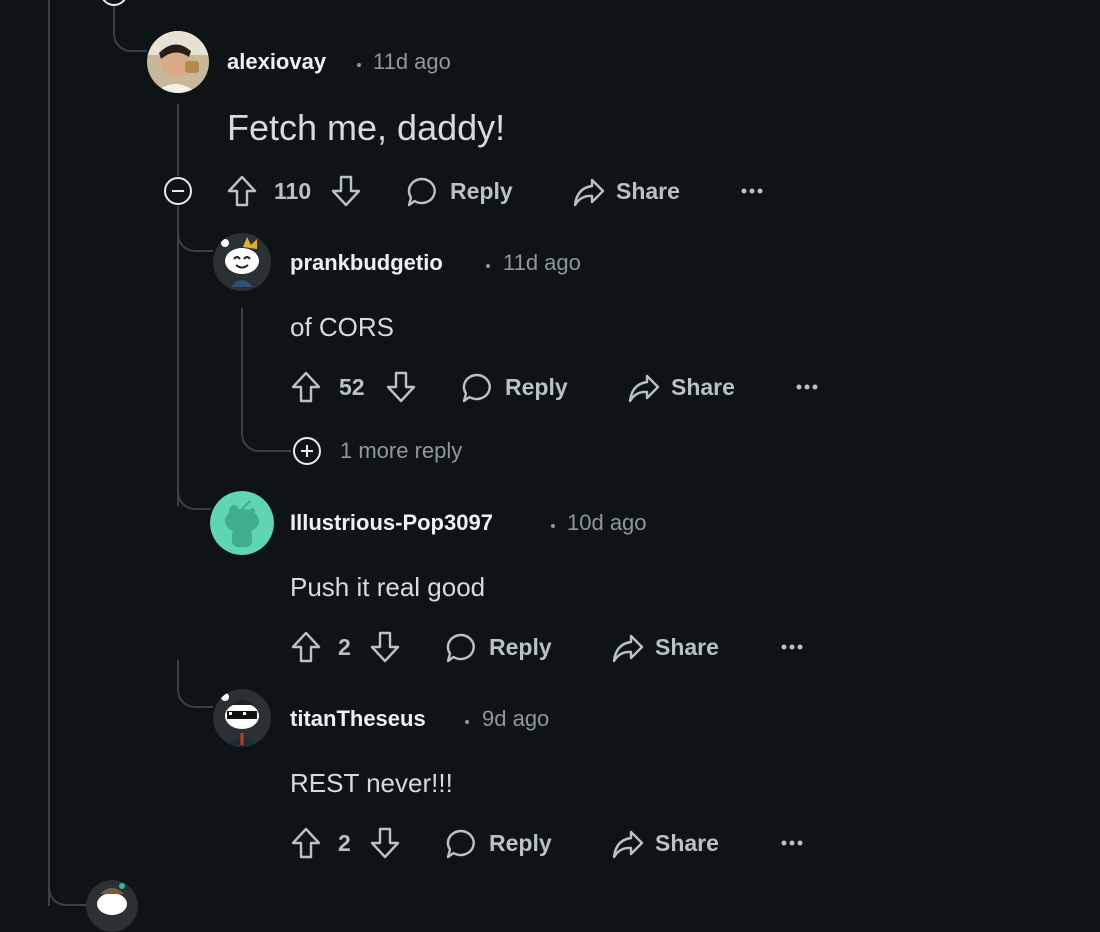  Describe the element at coordinates (342, 327) in the screenshot. I see `comment-body: of CORS` at that location.